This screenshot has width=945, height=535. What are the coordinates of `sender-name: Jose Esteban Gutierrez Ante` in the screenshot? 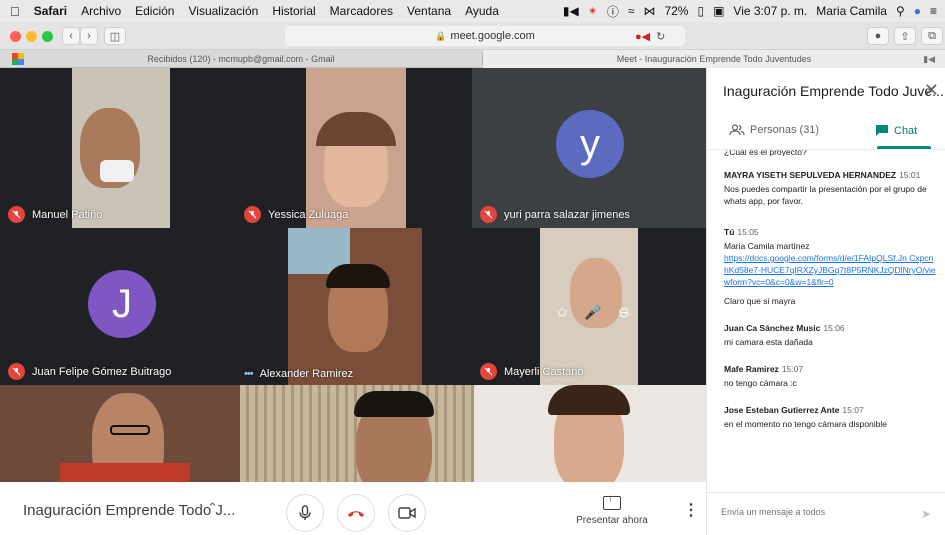 It's located at (782, 410).